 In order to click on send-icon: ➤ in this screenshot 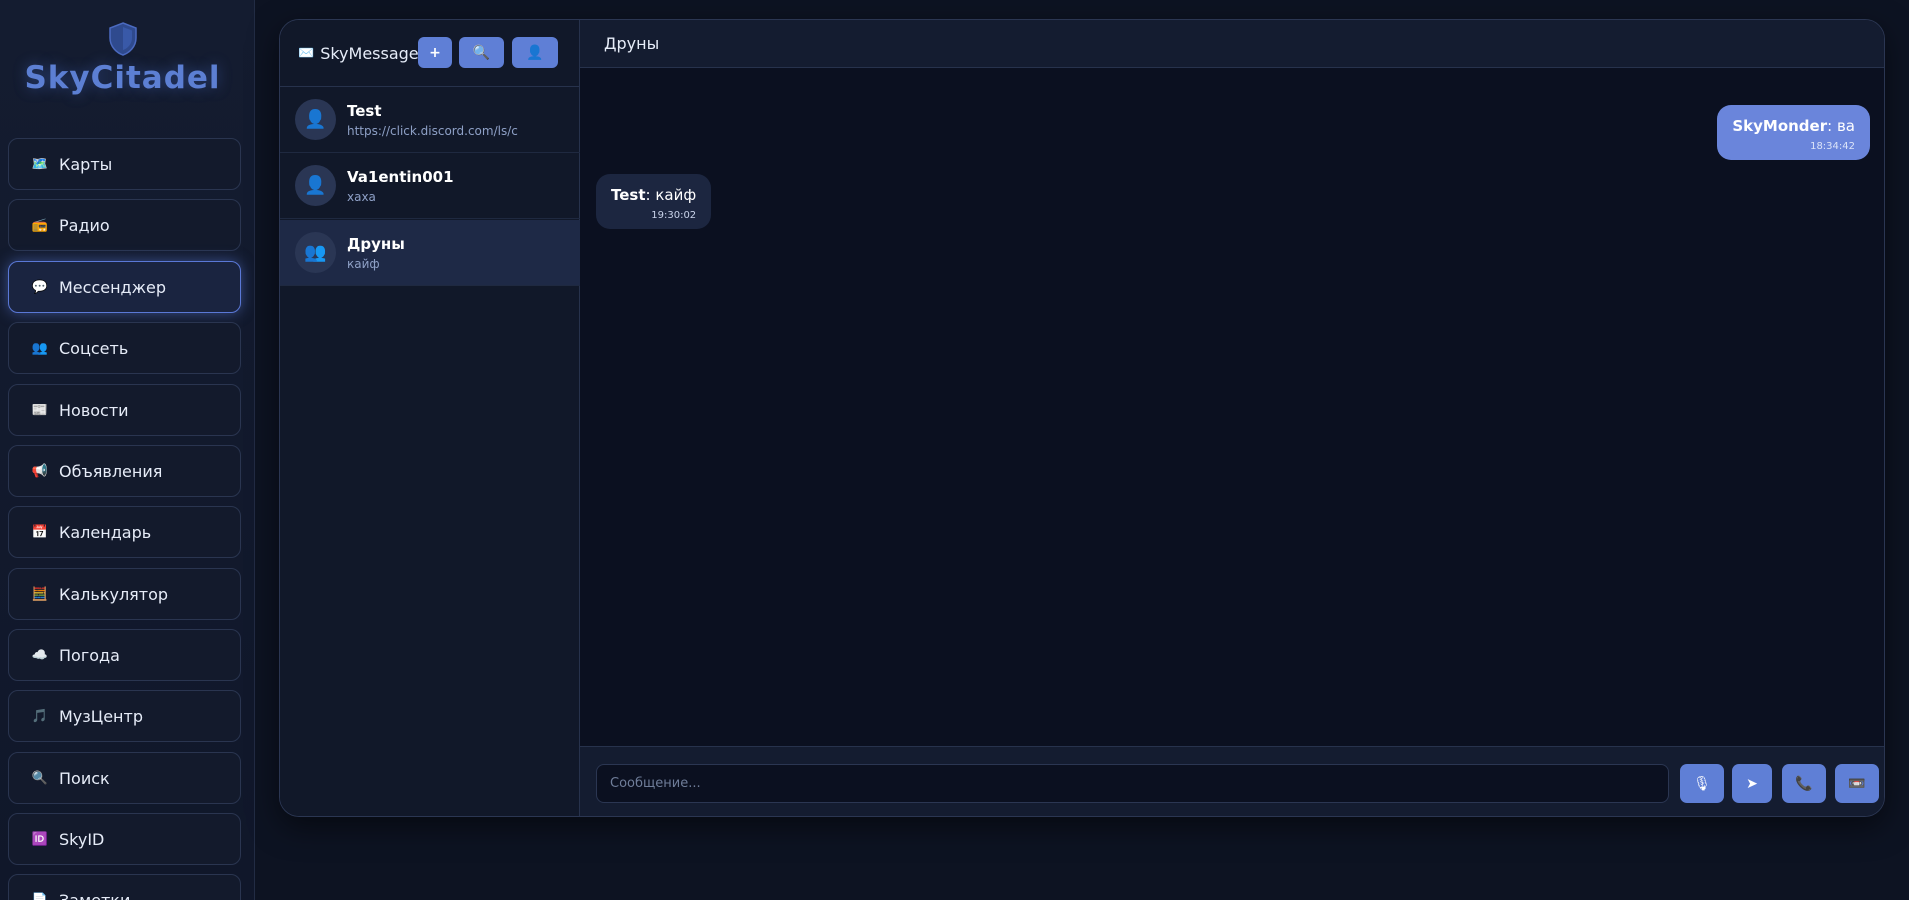, I will do `click(1752, 783)`.